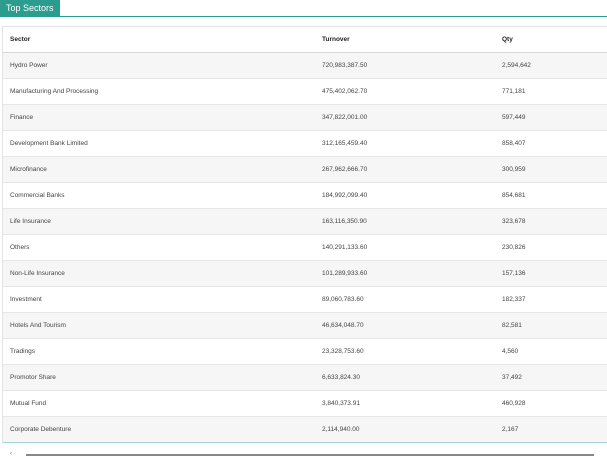  Describe the element at coordinates (405, 195) in the screenshot. I see `cell-turnover: 184,992,099.40` at that location.